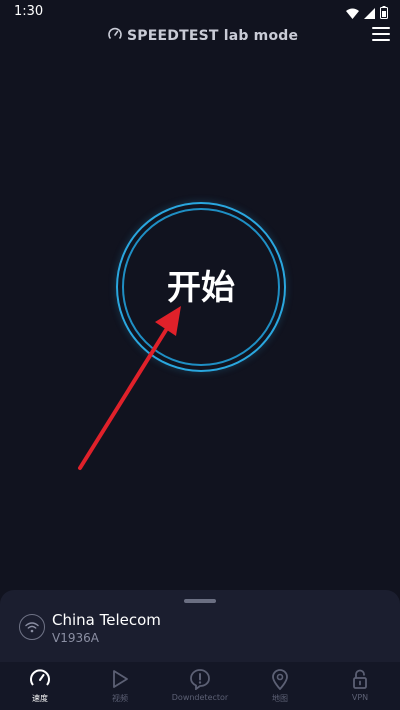 The width and height of the screenshot is (400, 710). I want to click on status-icons, so click(367, 13).